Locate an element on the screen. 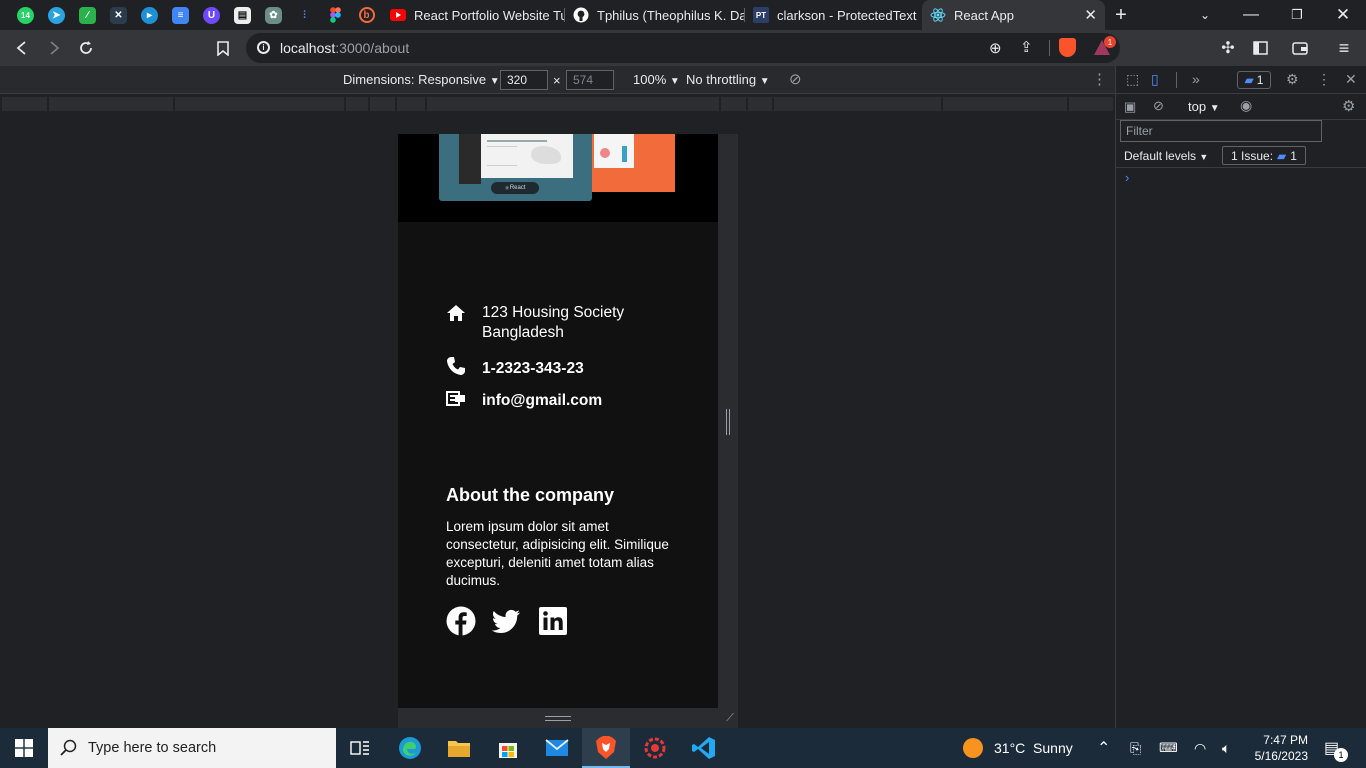 The width and height of the screenshot is (1366, 768). network-icon: ◠ is located at coordinates (1200, 748).